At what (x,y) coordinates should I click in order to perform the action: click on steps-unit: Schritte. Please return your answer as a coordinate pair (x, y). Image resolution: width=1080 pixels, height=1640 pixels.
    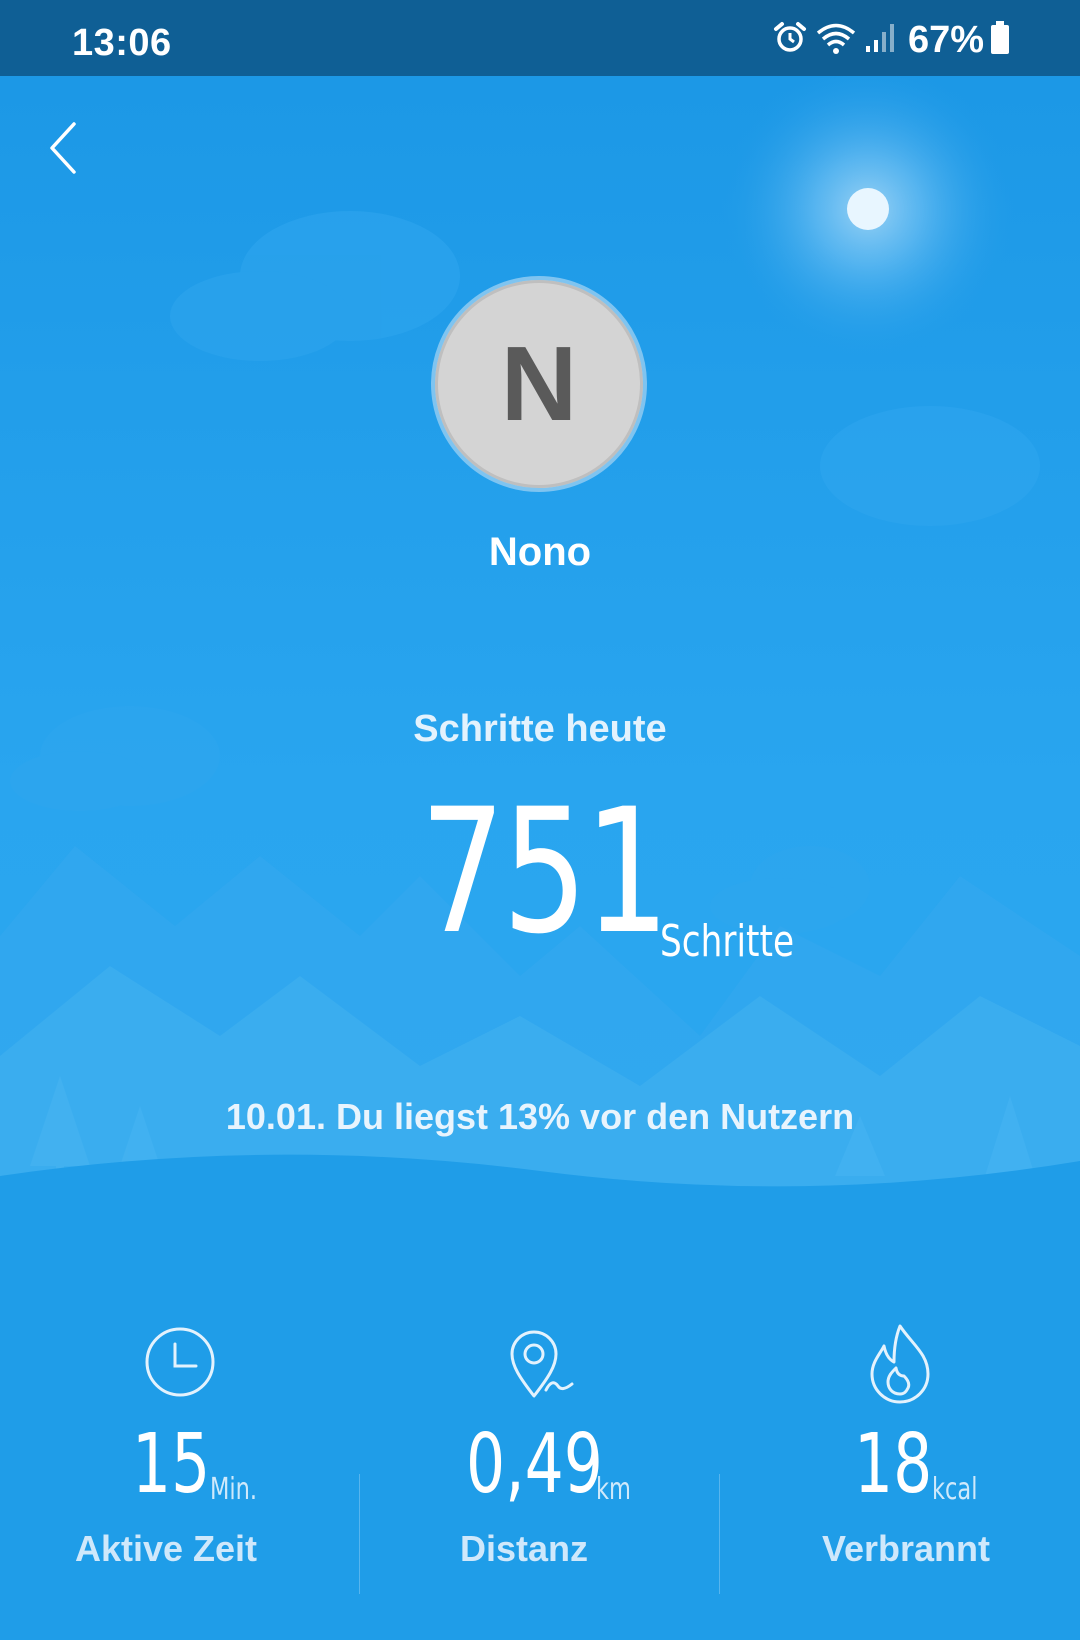
    Looking at the image, I should click on (727, 941).